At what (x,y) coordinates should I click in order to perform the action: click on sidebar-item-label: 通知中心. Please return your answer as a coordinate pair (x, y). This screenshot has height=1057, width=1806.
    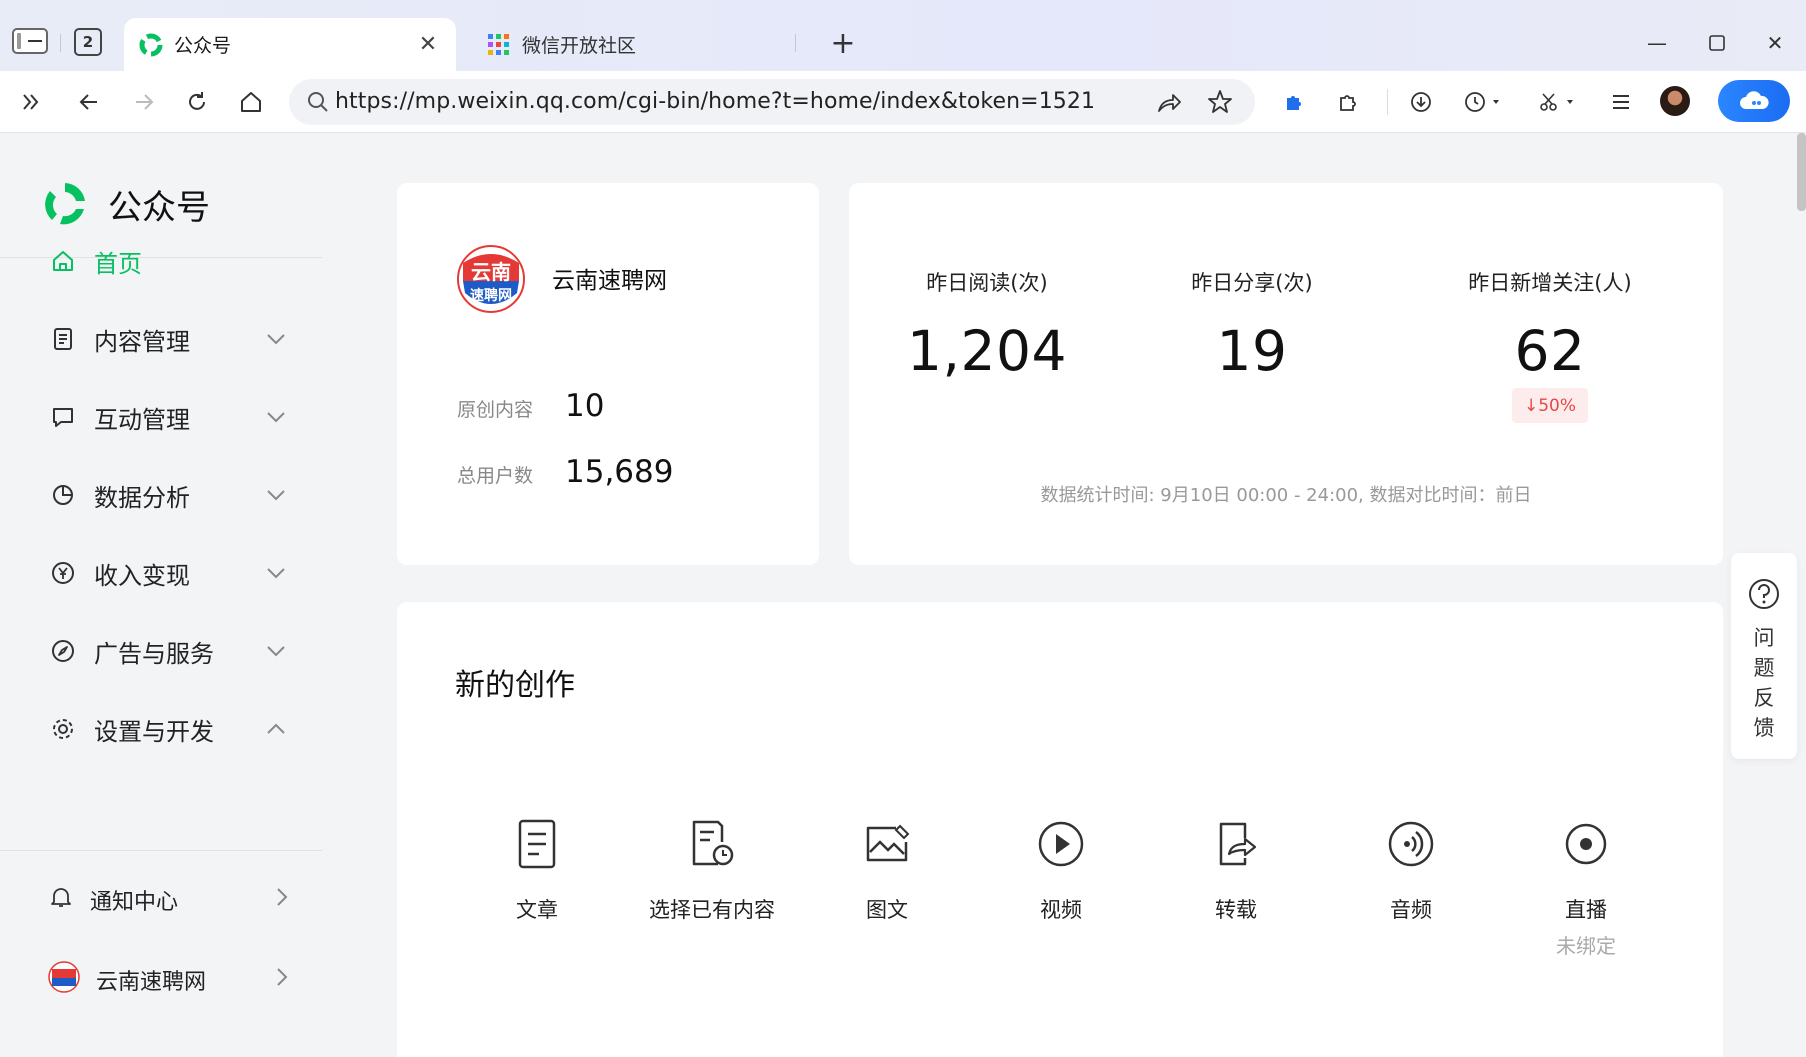
    Looking at the image, I should click on (134, 902).